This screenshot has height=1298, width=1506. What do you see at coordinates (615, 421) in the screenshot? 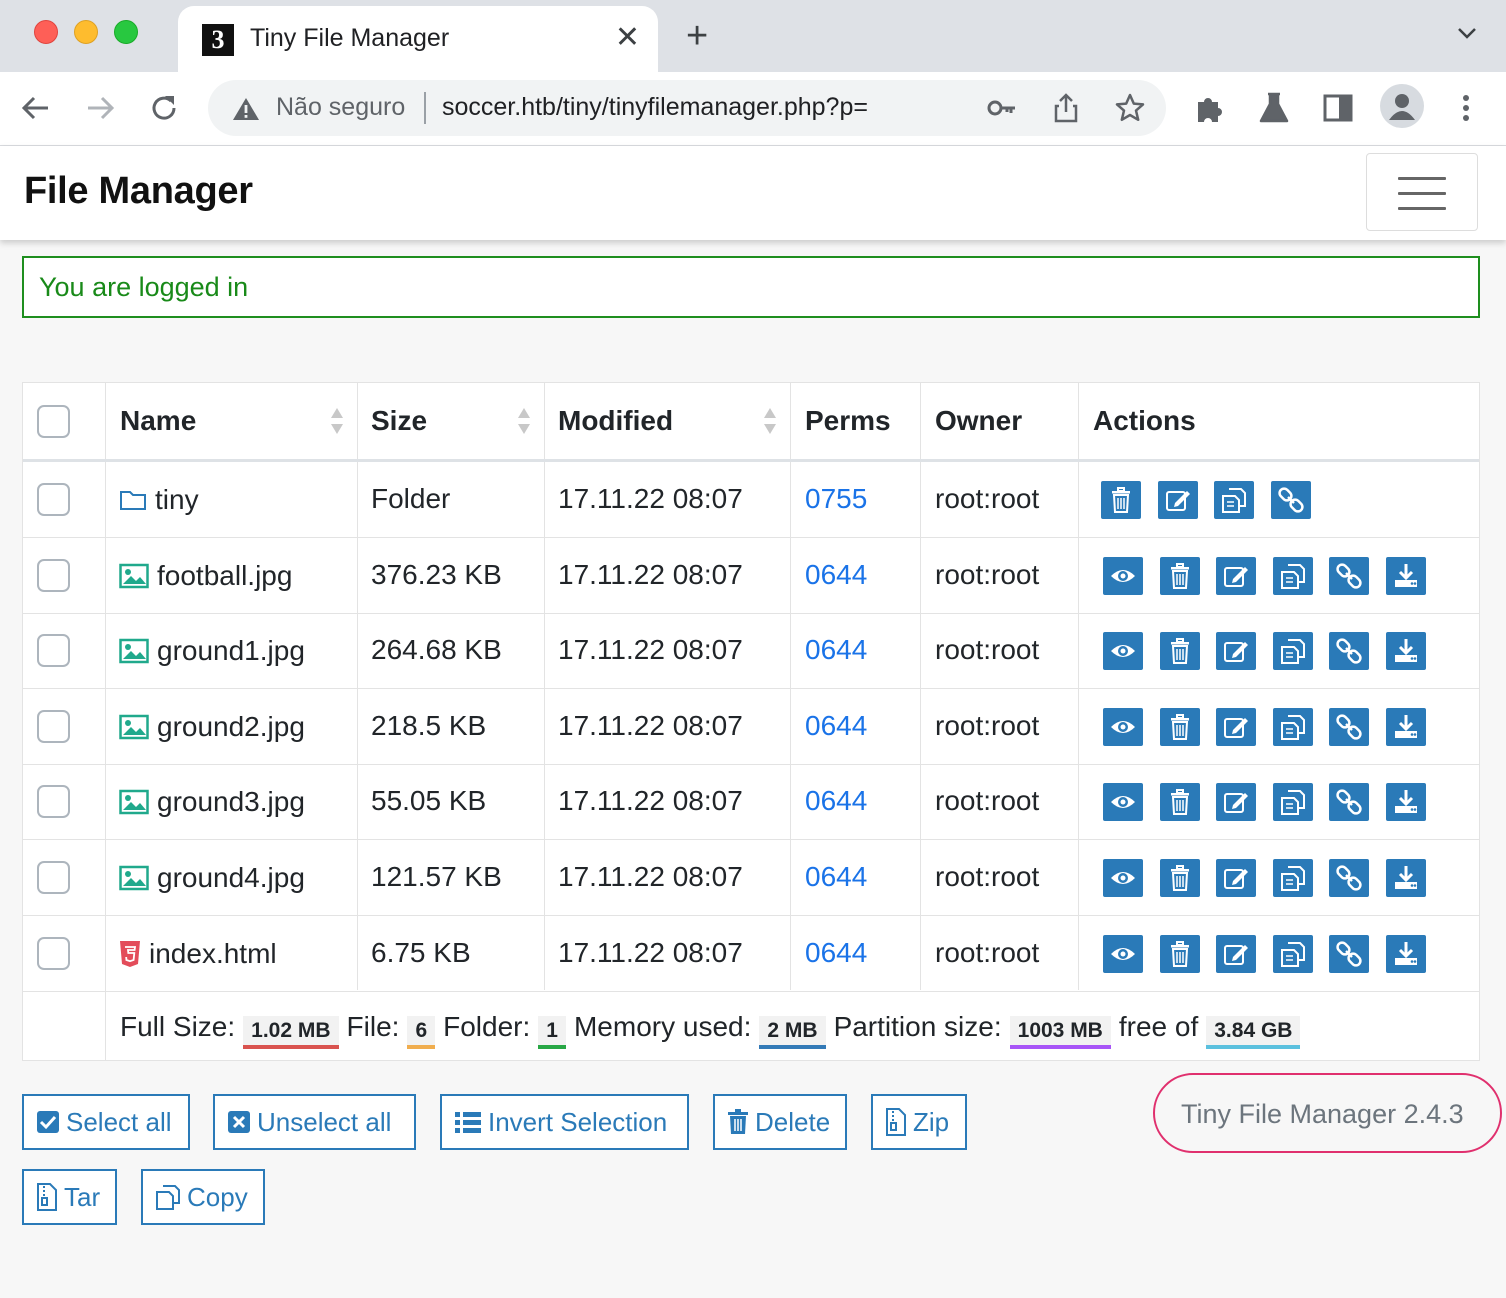
I see `header-modified: Modified` at bounding box center [615, 421].